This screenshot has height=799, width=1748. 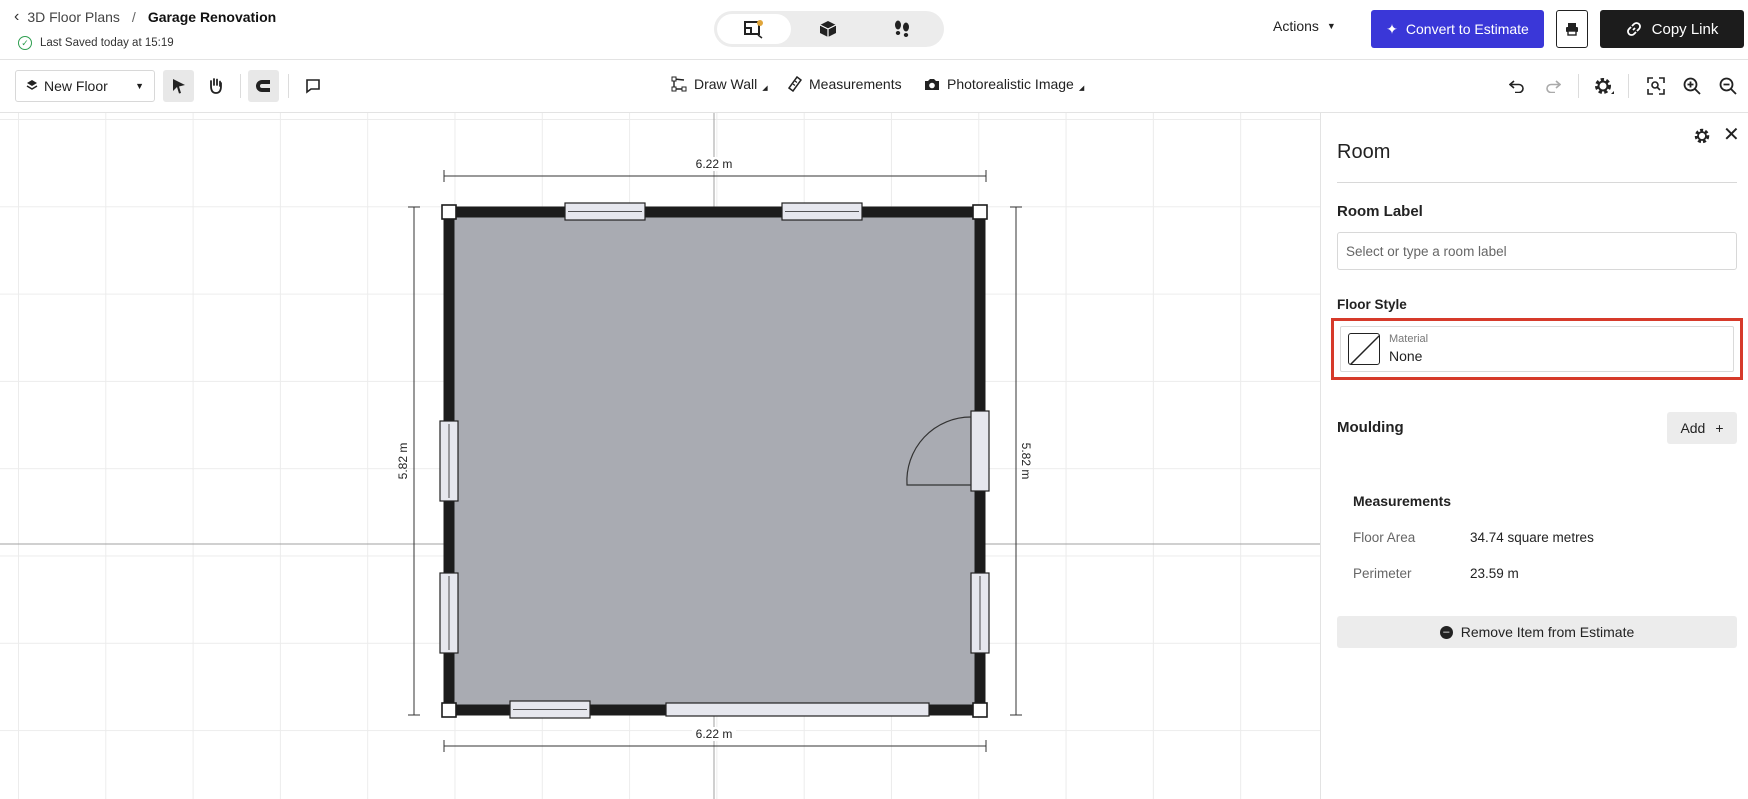 I want to click on no-material-swatch-icon, so click(x=1364, y=349).